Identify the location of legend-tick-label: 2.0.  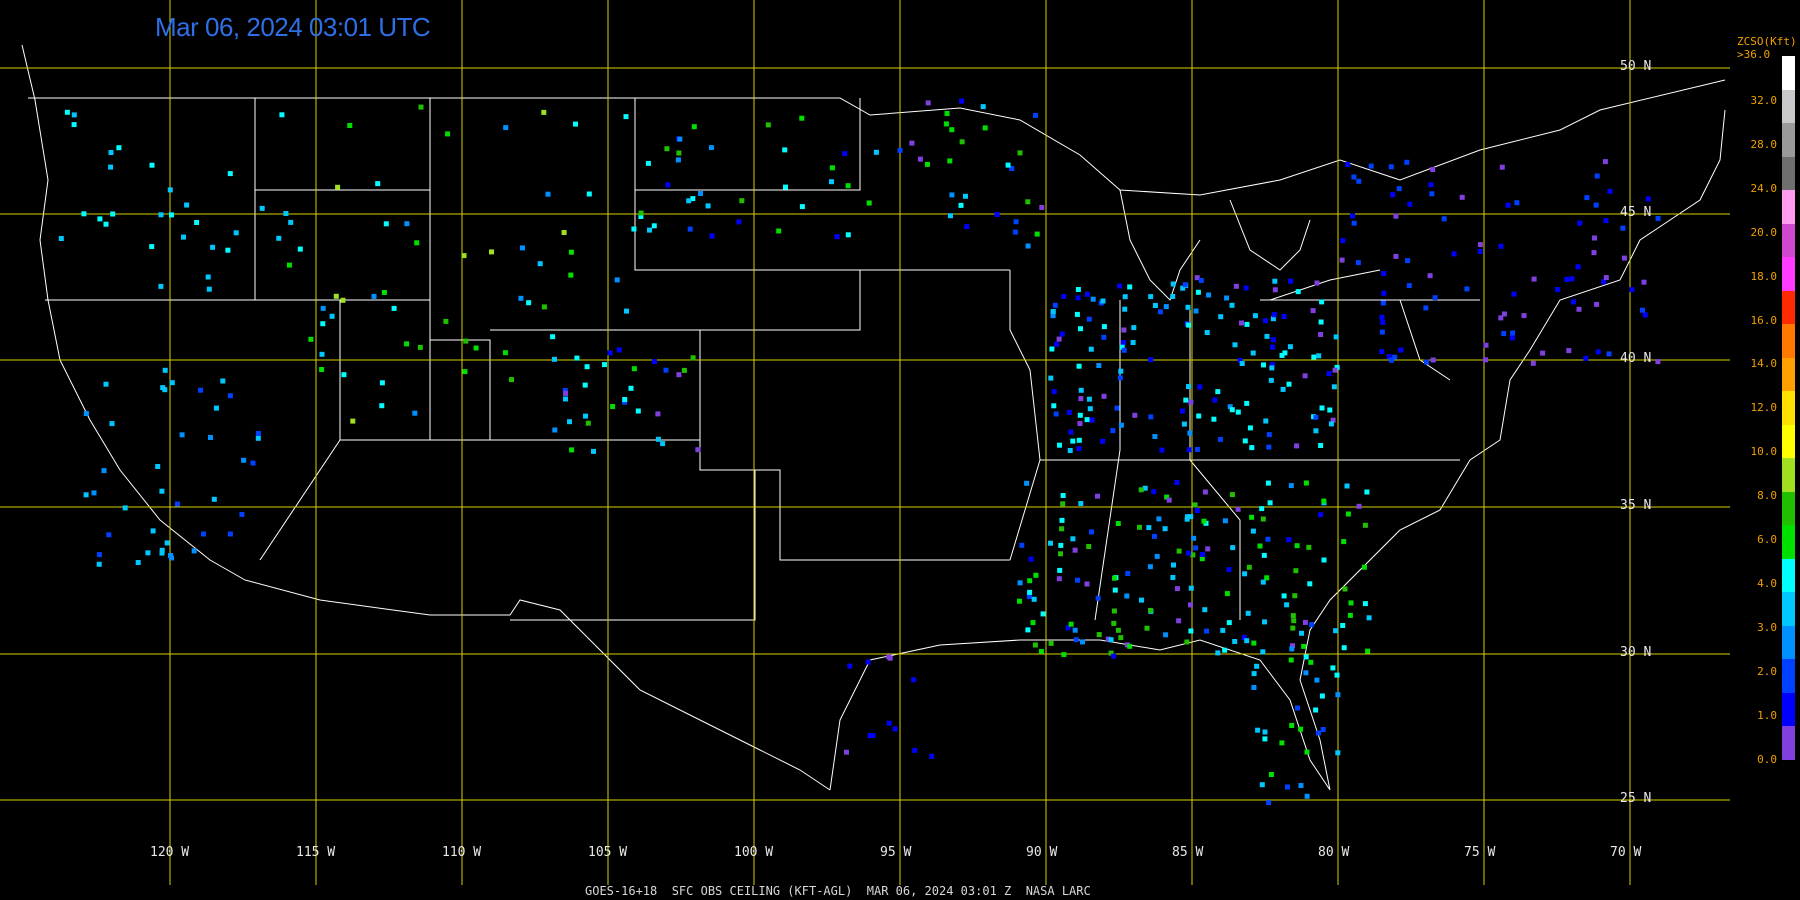
(1767, 671).